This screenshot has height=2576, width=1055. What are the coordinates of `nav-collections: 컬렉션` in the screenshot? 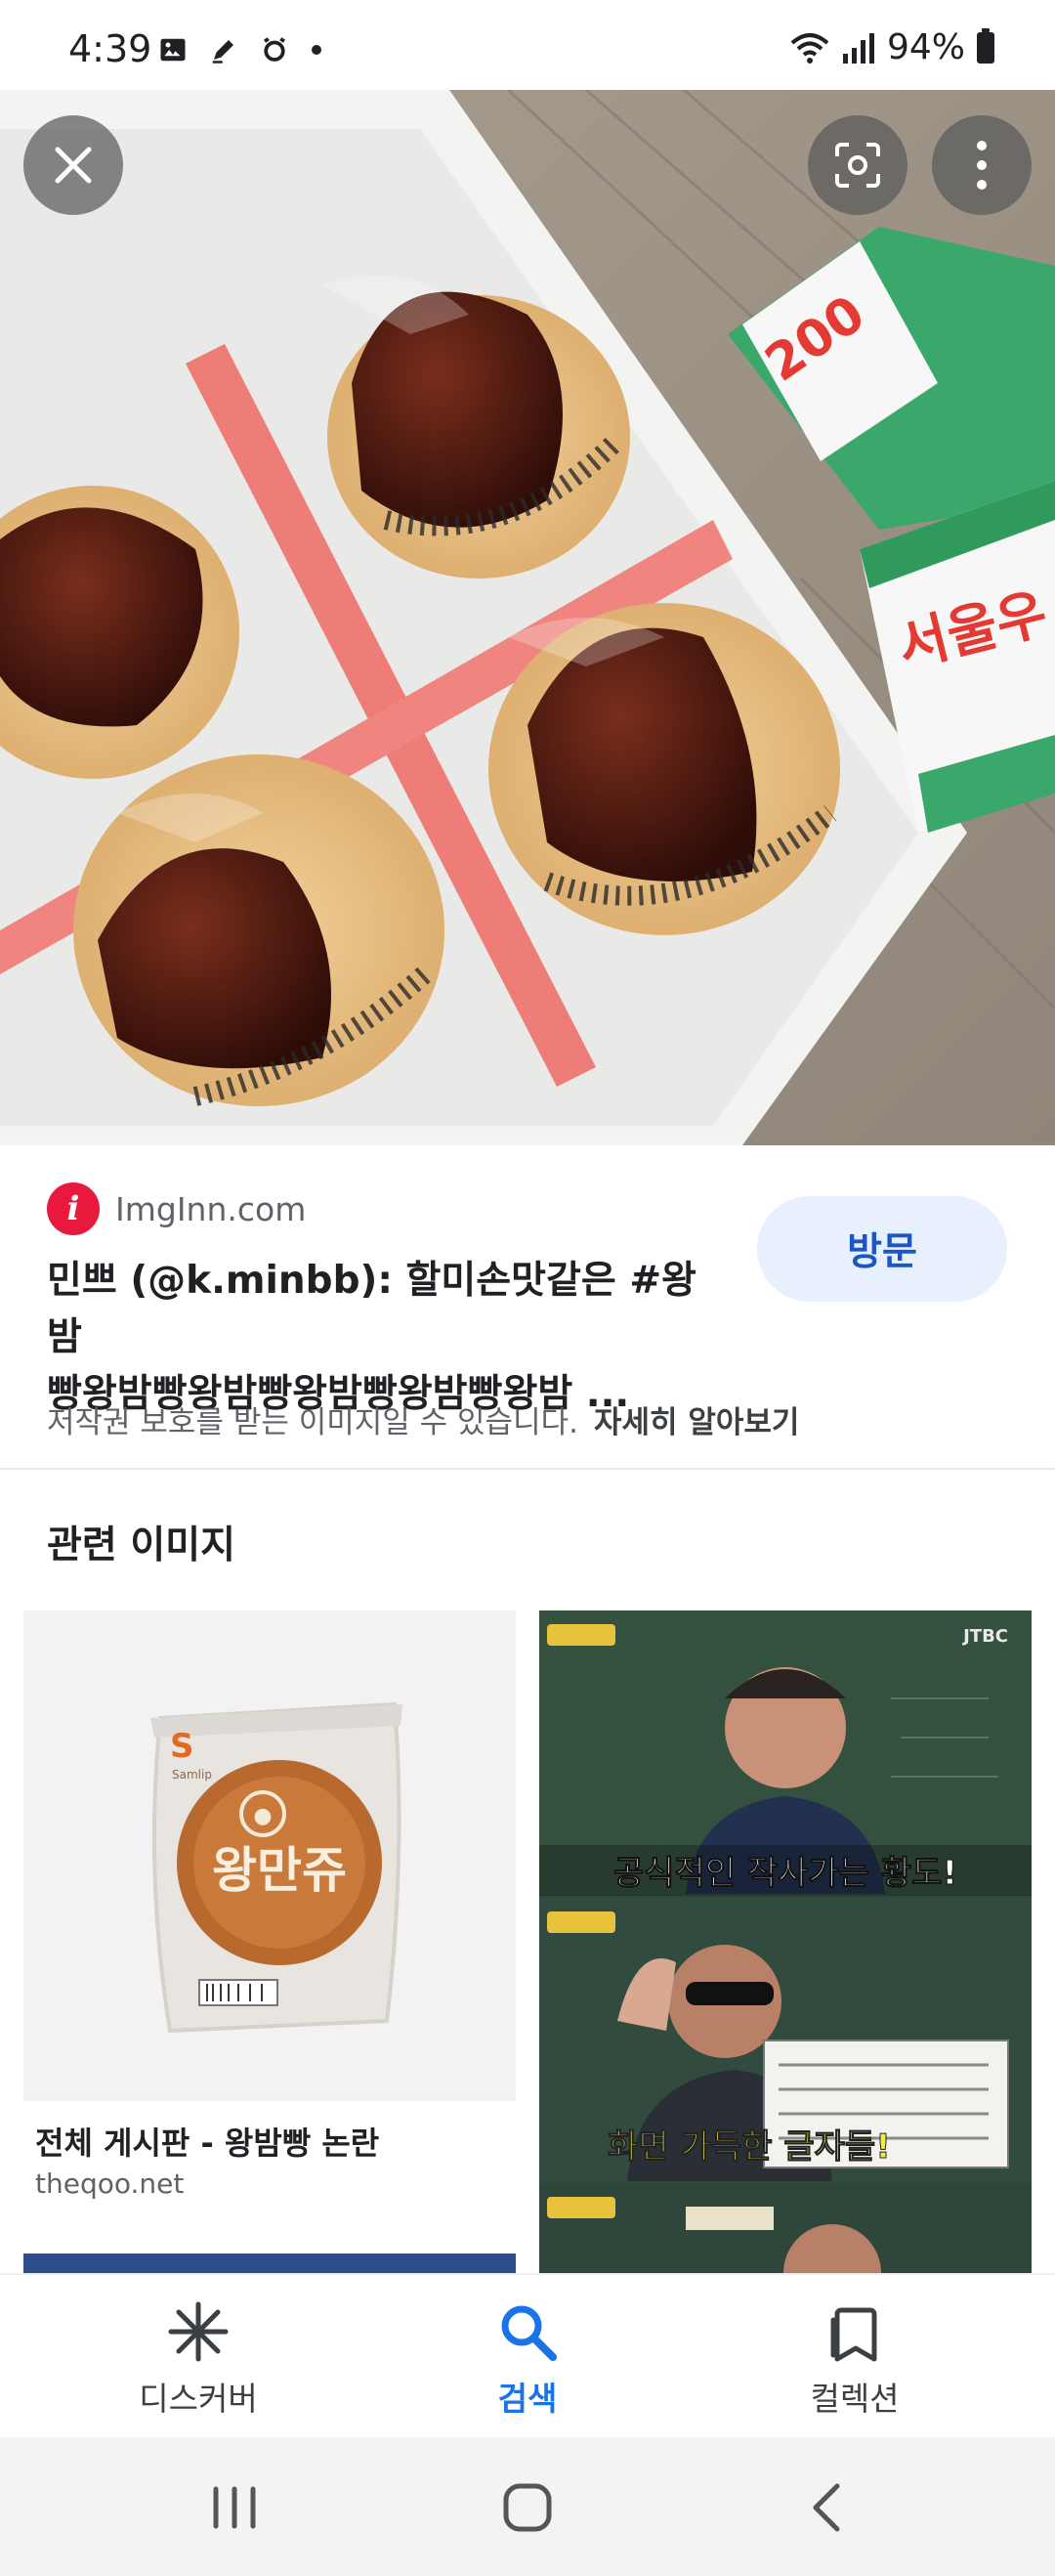 It's located at (854, 2360).